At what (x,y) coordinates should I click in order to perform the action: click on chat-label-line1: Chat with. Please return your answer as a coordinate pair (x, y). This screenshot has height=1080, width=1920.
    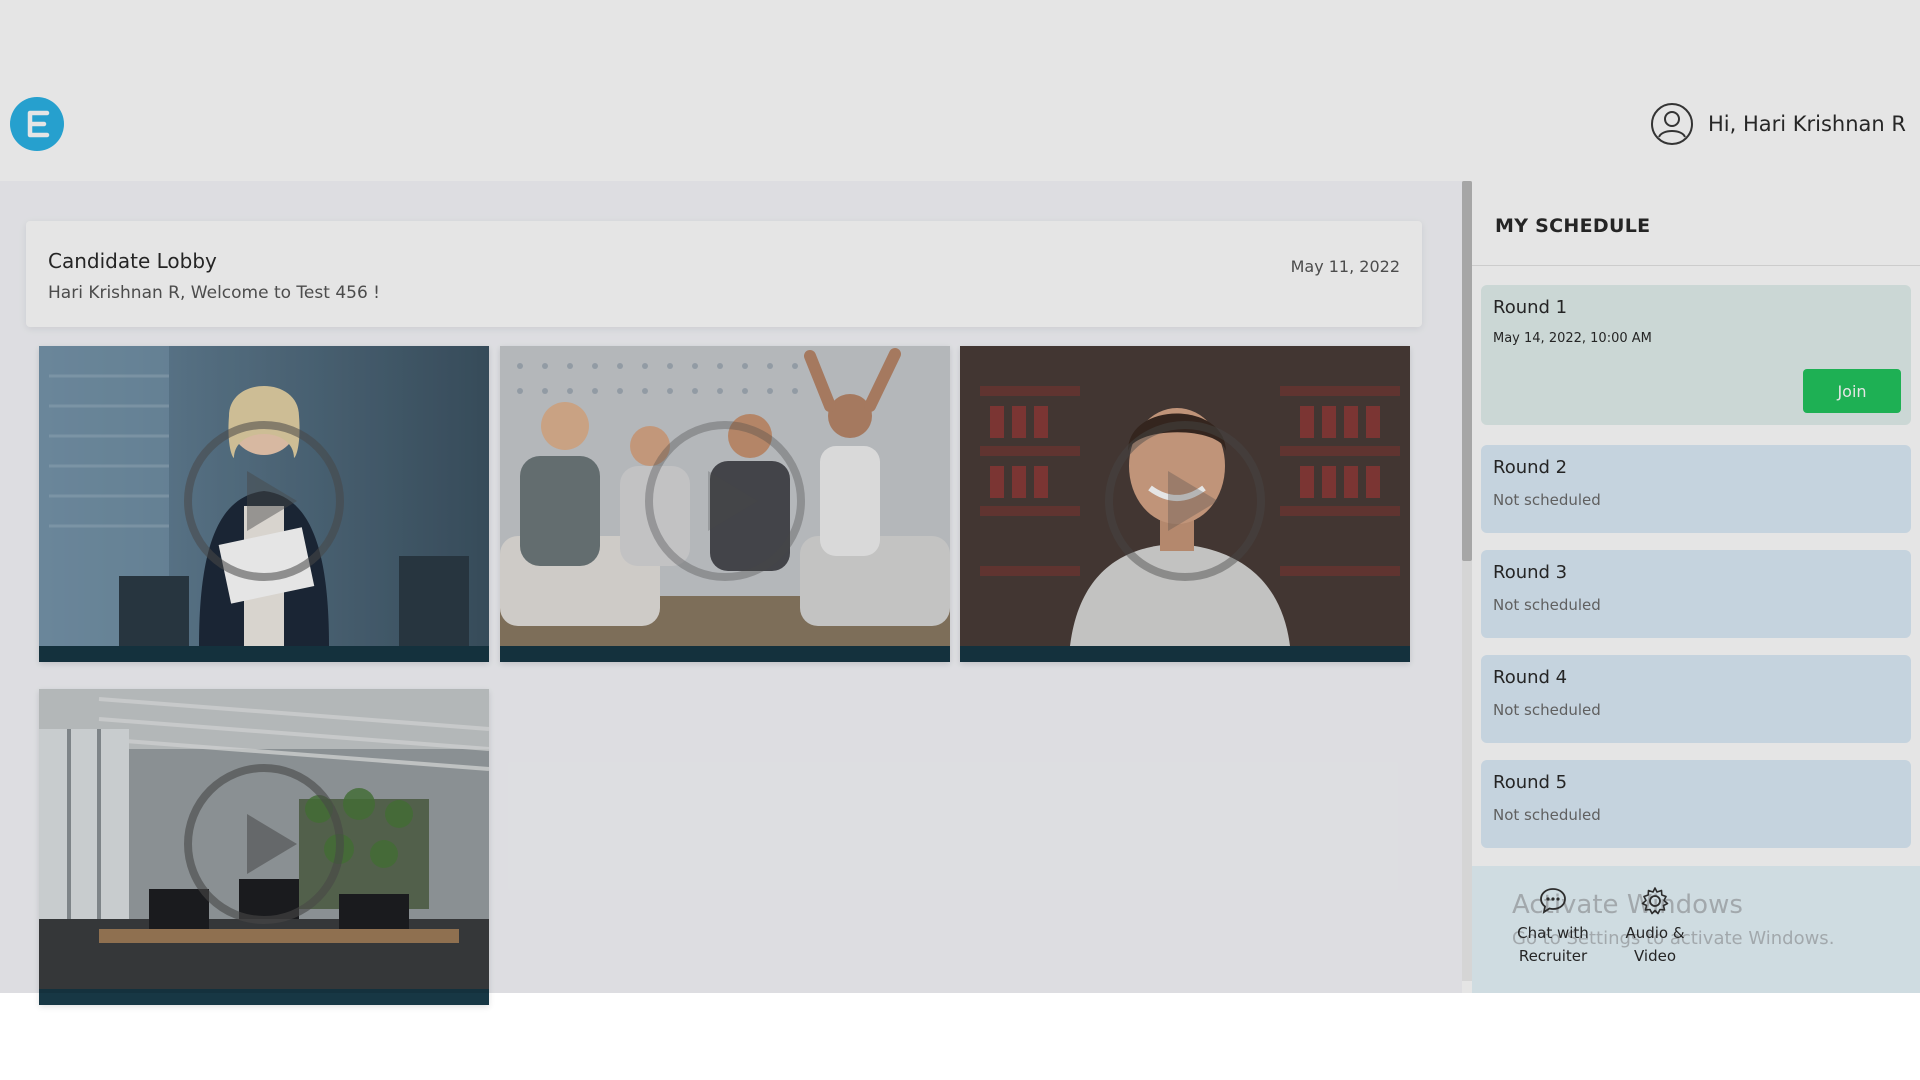
    Looking at the image, I should click on (1553, 933).